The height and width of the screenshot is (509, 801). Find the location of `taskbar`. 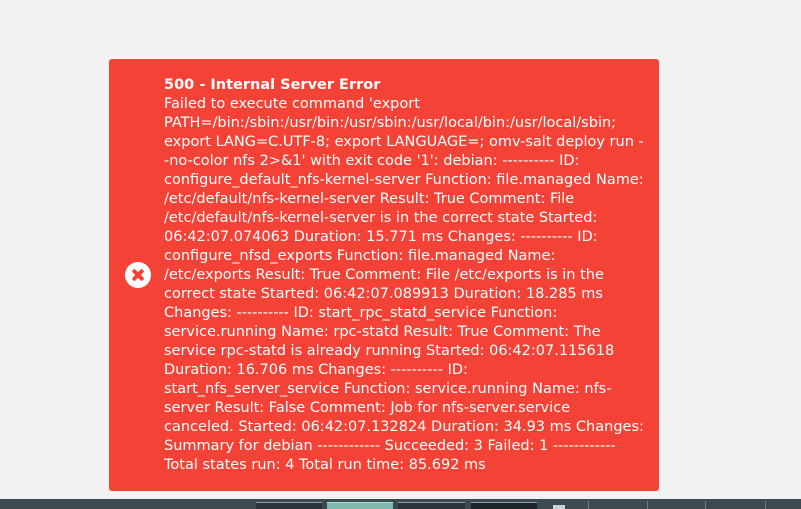

taskbar is located at coordinates (400, 504).